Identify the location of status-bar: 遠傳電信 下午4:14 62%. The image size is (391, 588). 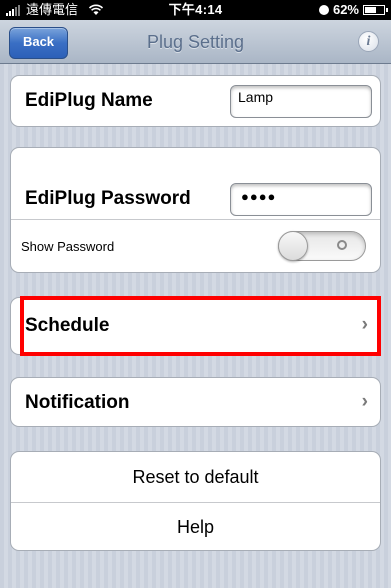
(195, 10).